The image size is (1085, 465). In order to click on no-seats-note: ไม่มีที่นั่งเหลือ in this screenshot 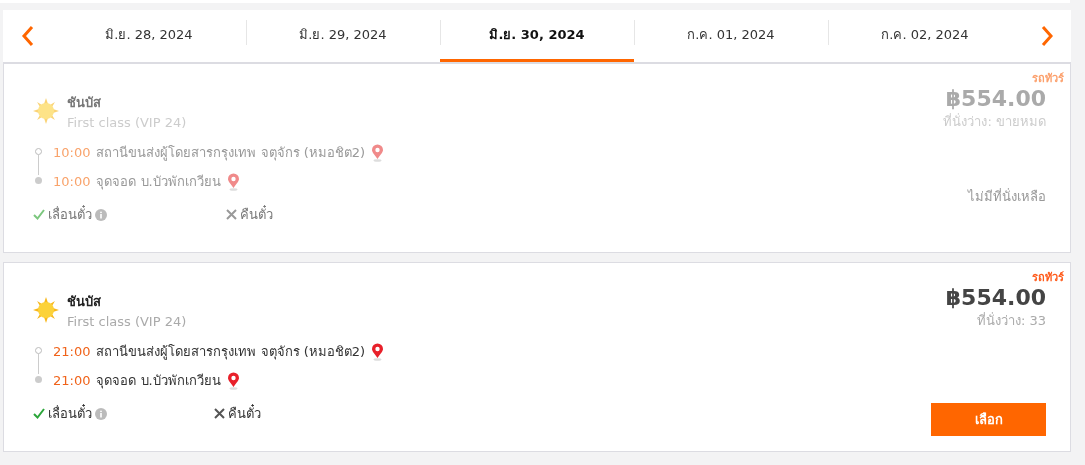, I will do `click(1007, 196)`.